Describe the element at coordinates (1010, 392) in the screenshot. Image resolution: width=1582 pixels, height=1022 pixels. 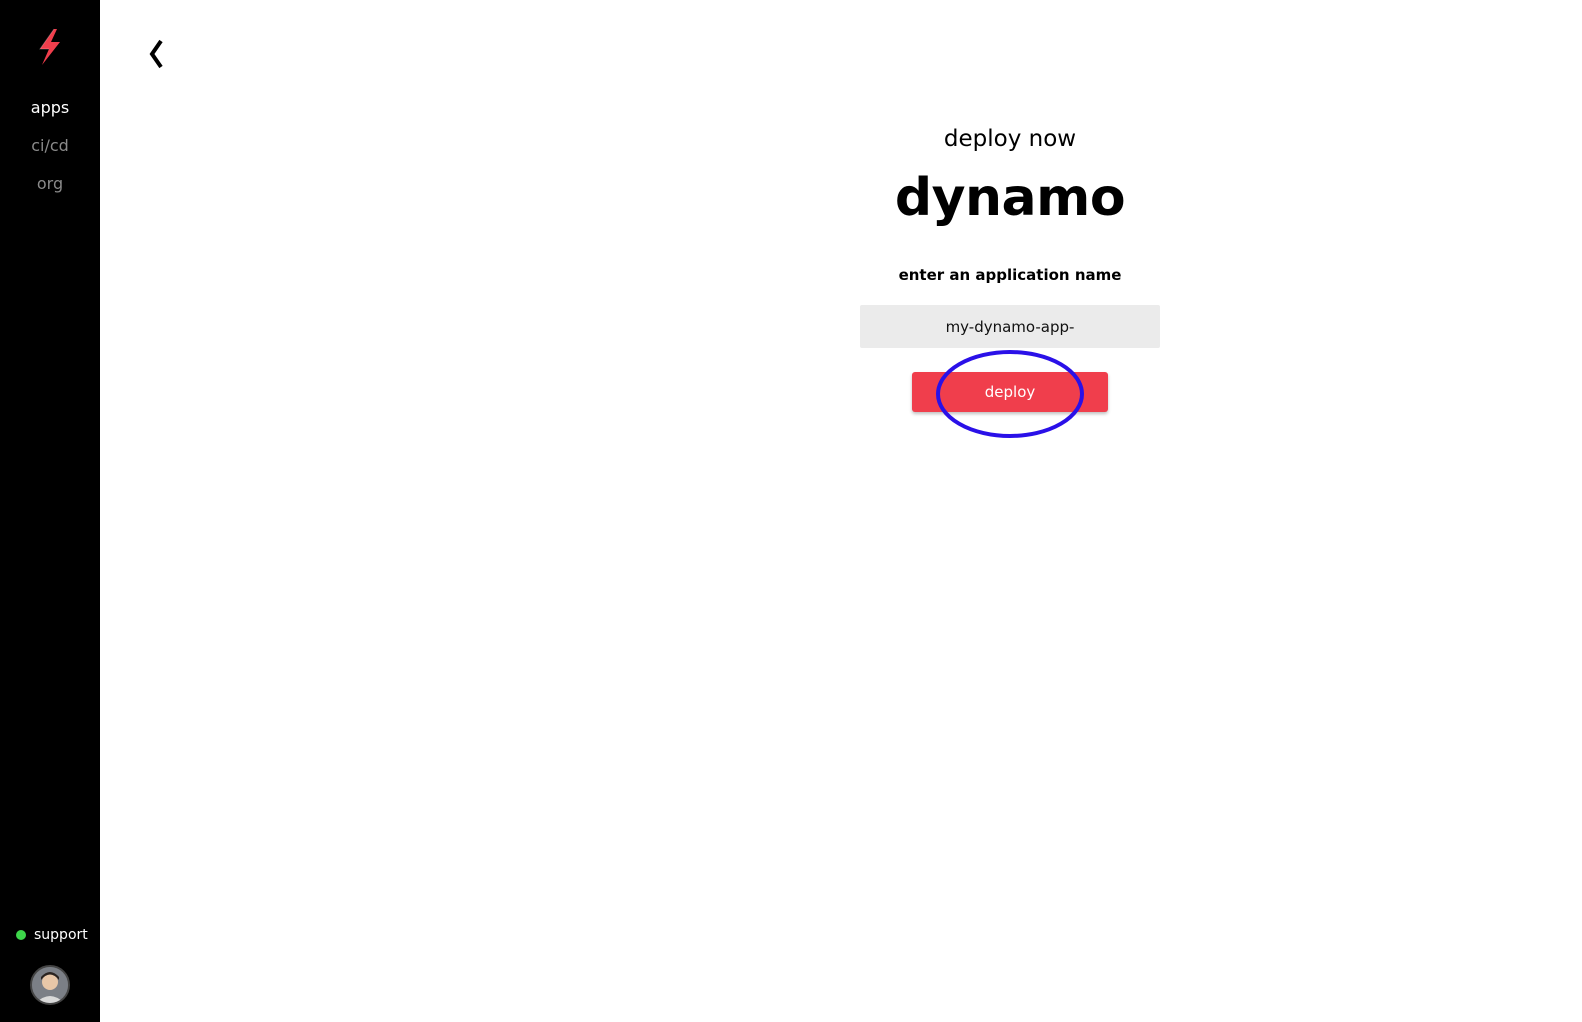
I see `deploy-button: deploy` at that location.